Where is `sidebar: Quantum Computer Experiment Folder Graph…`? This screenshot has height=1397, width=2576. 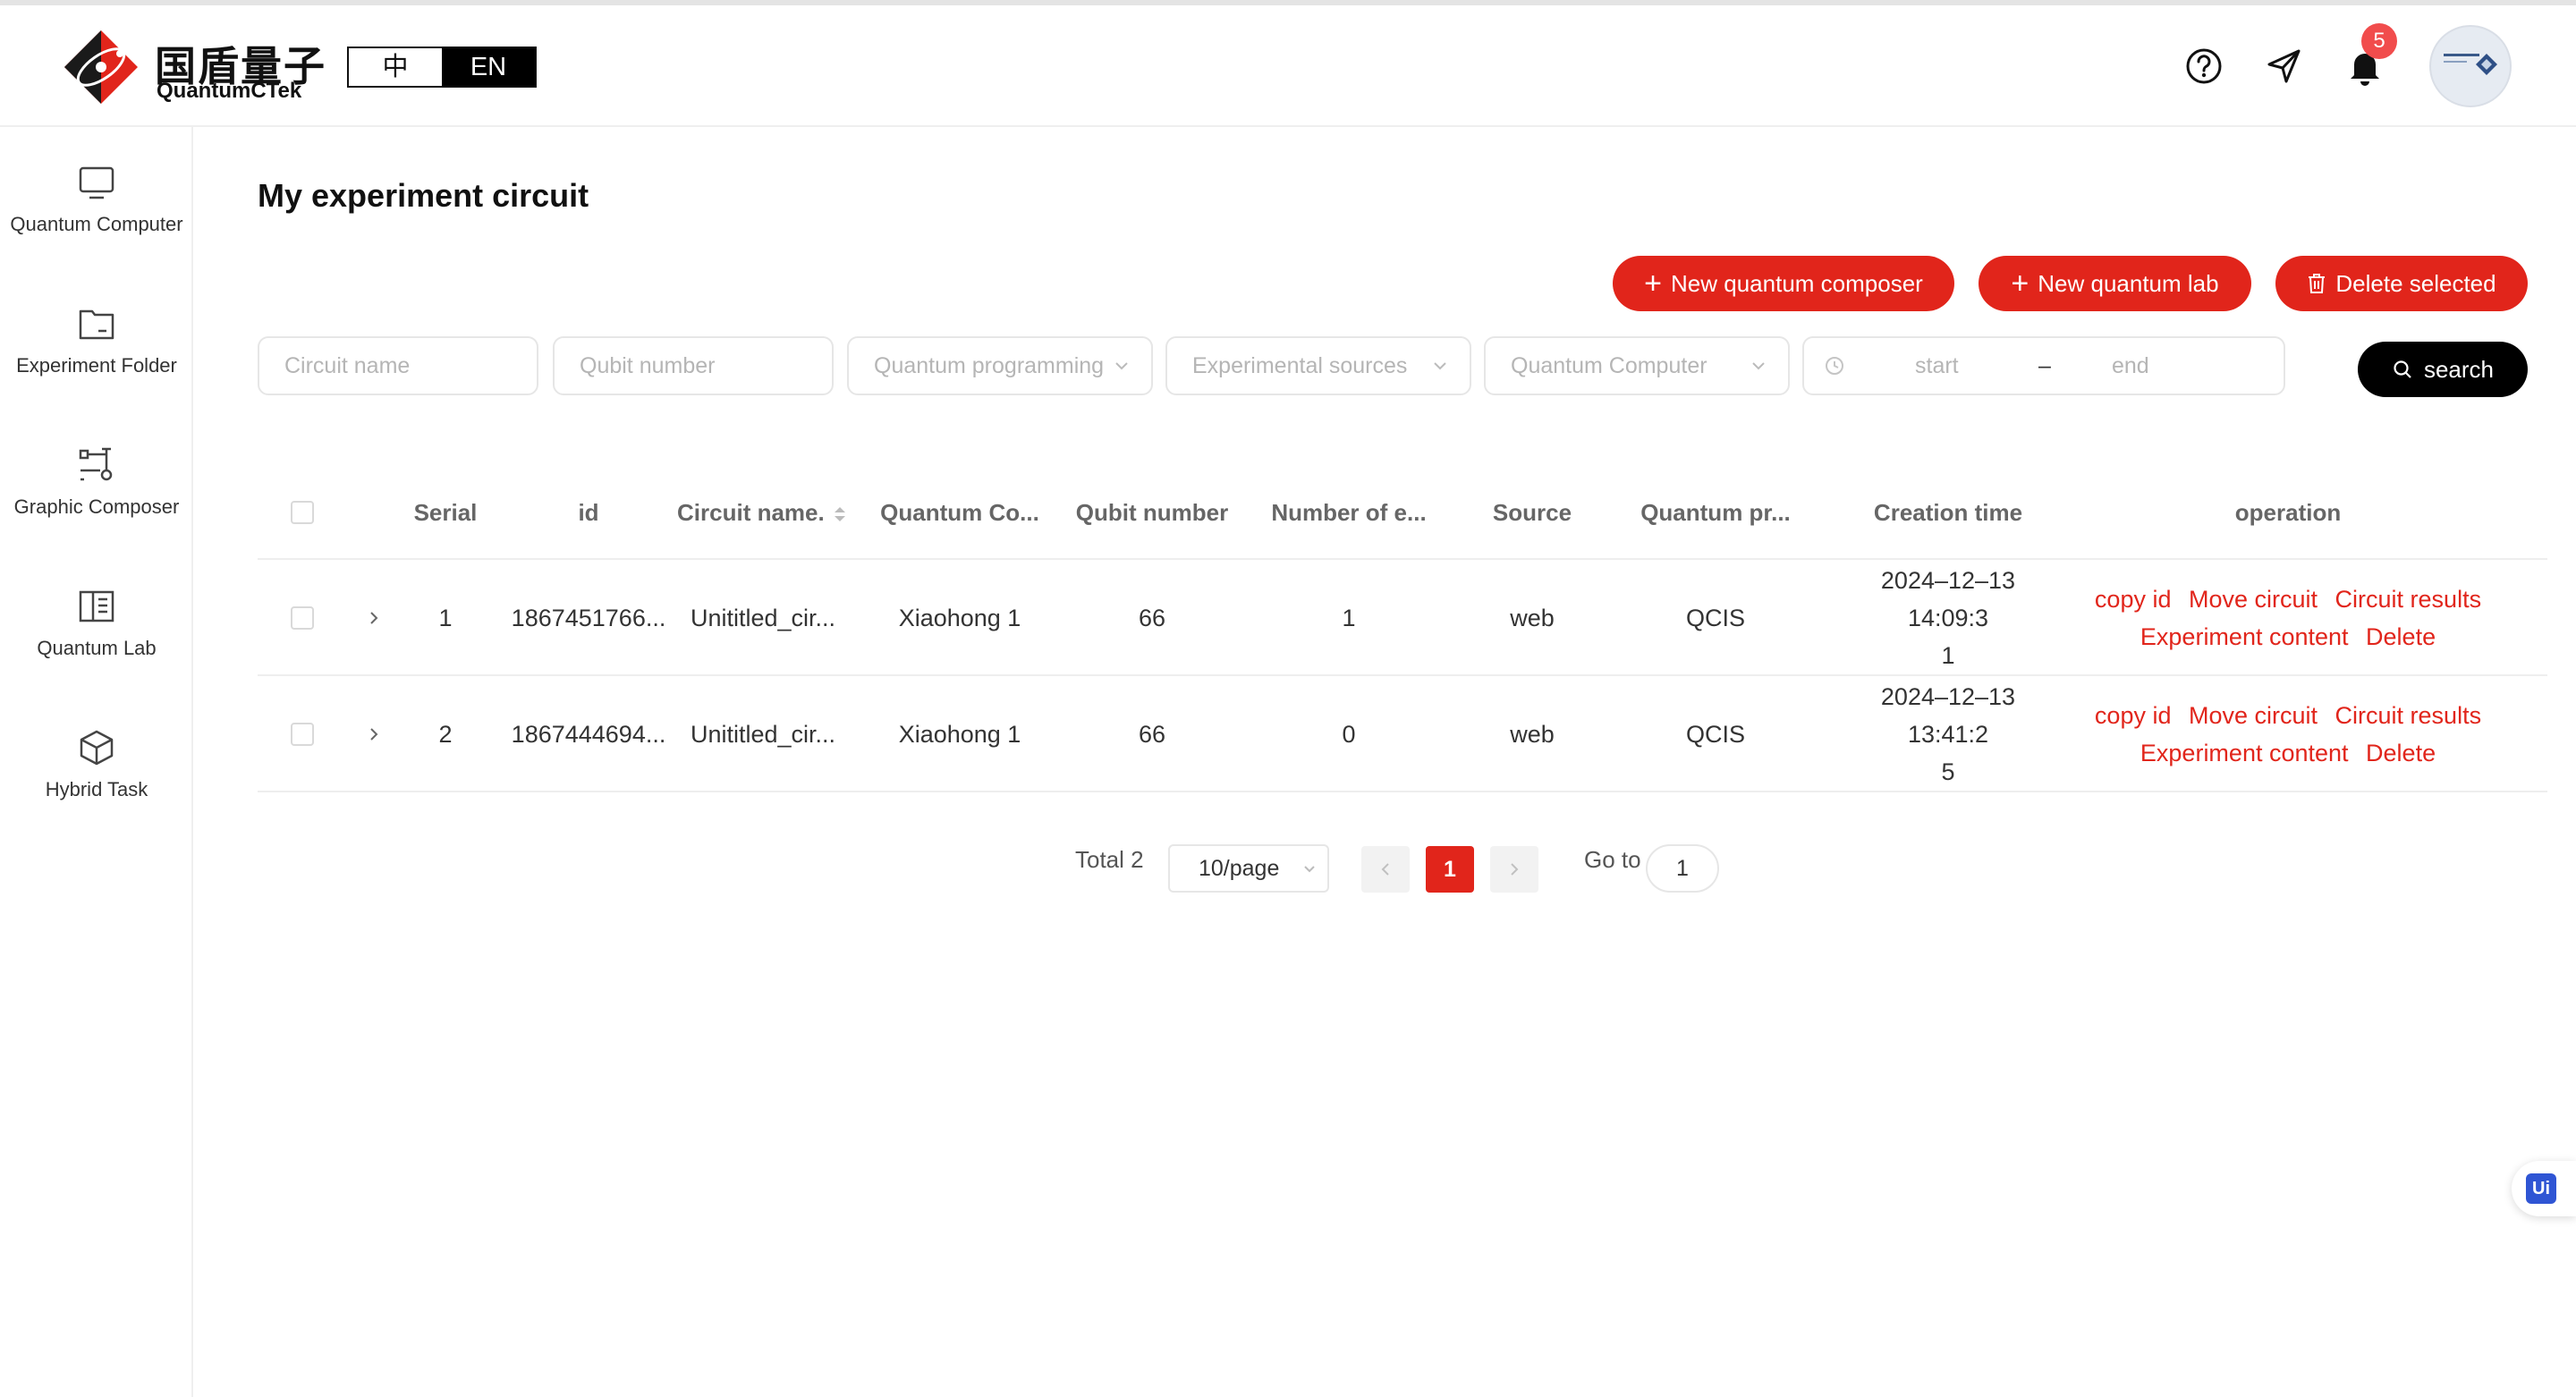 sidebar: Quantum Computer Experiment Folder Graph… is located at coordinates (96, 762).